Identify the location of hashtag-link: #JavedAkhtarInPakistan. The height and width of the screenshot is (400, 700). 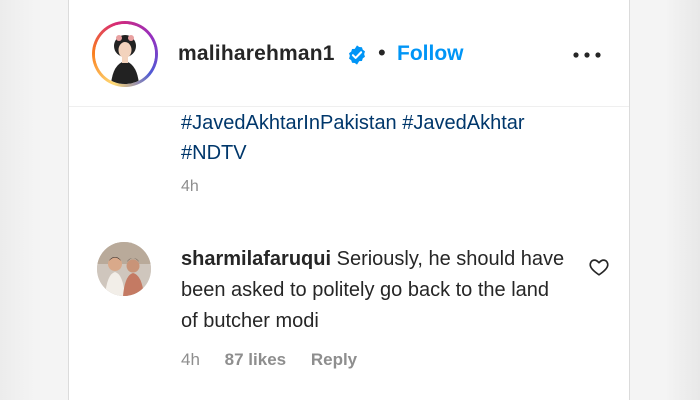
(289, 123).